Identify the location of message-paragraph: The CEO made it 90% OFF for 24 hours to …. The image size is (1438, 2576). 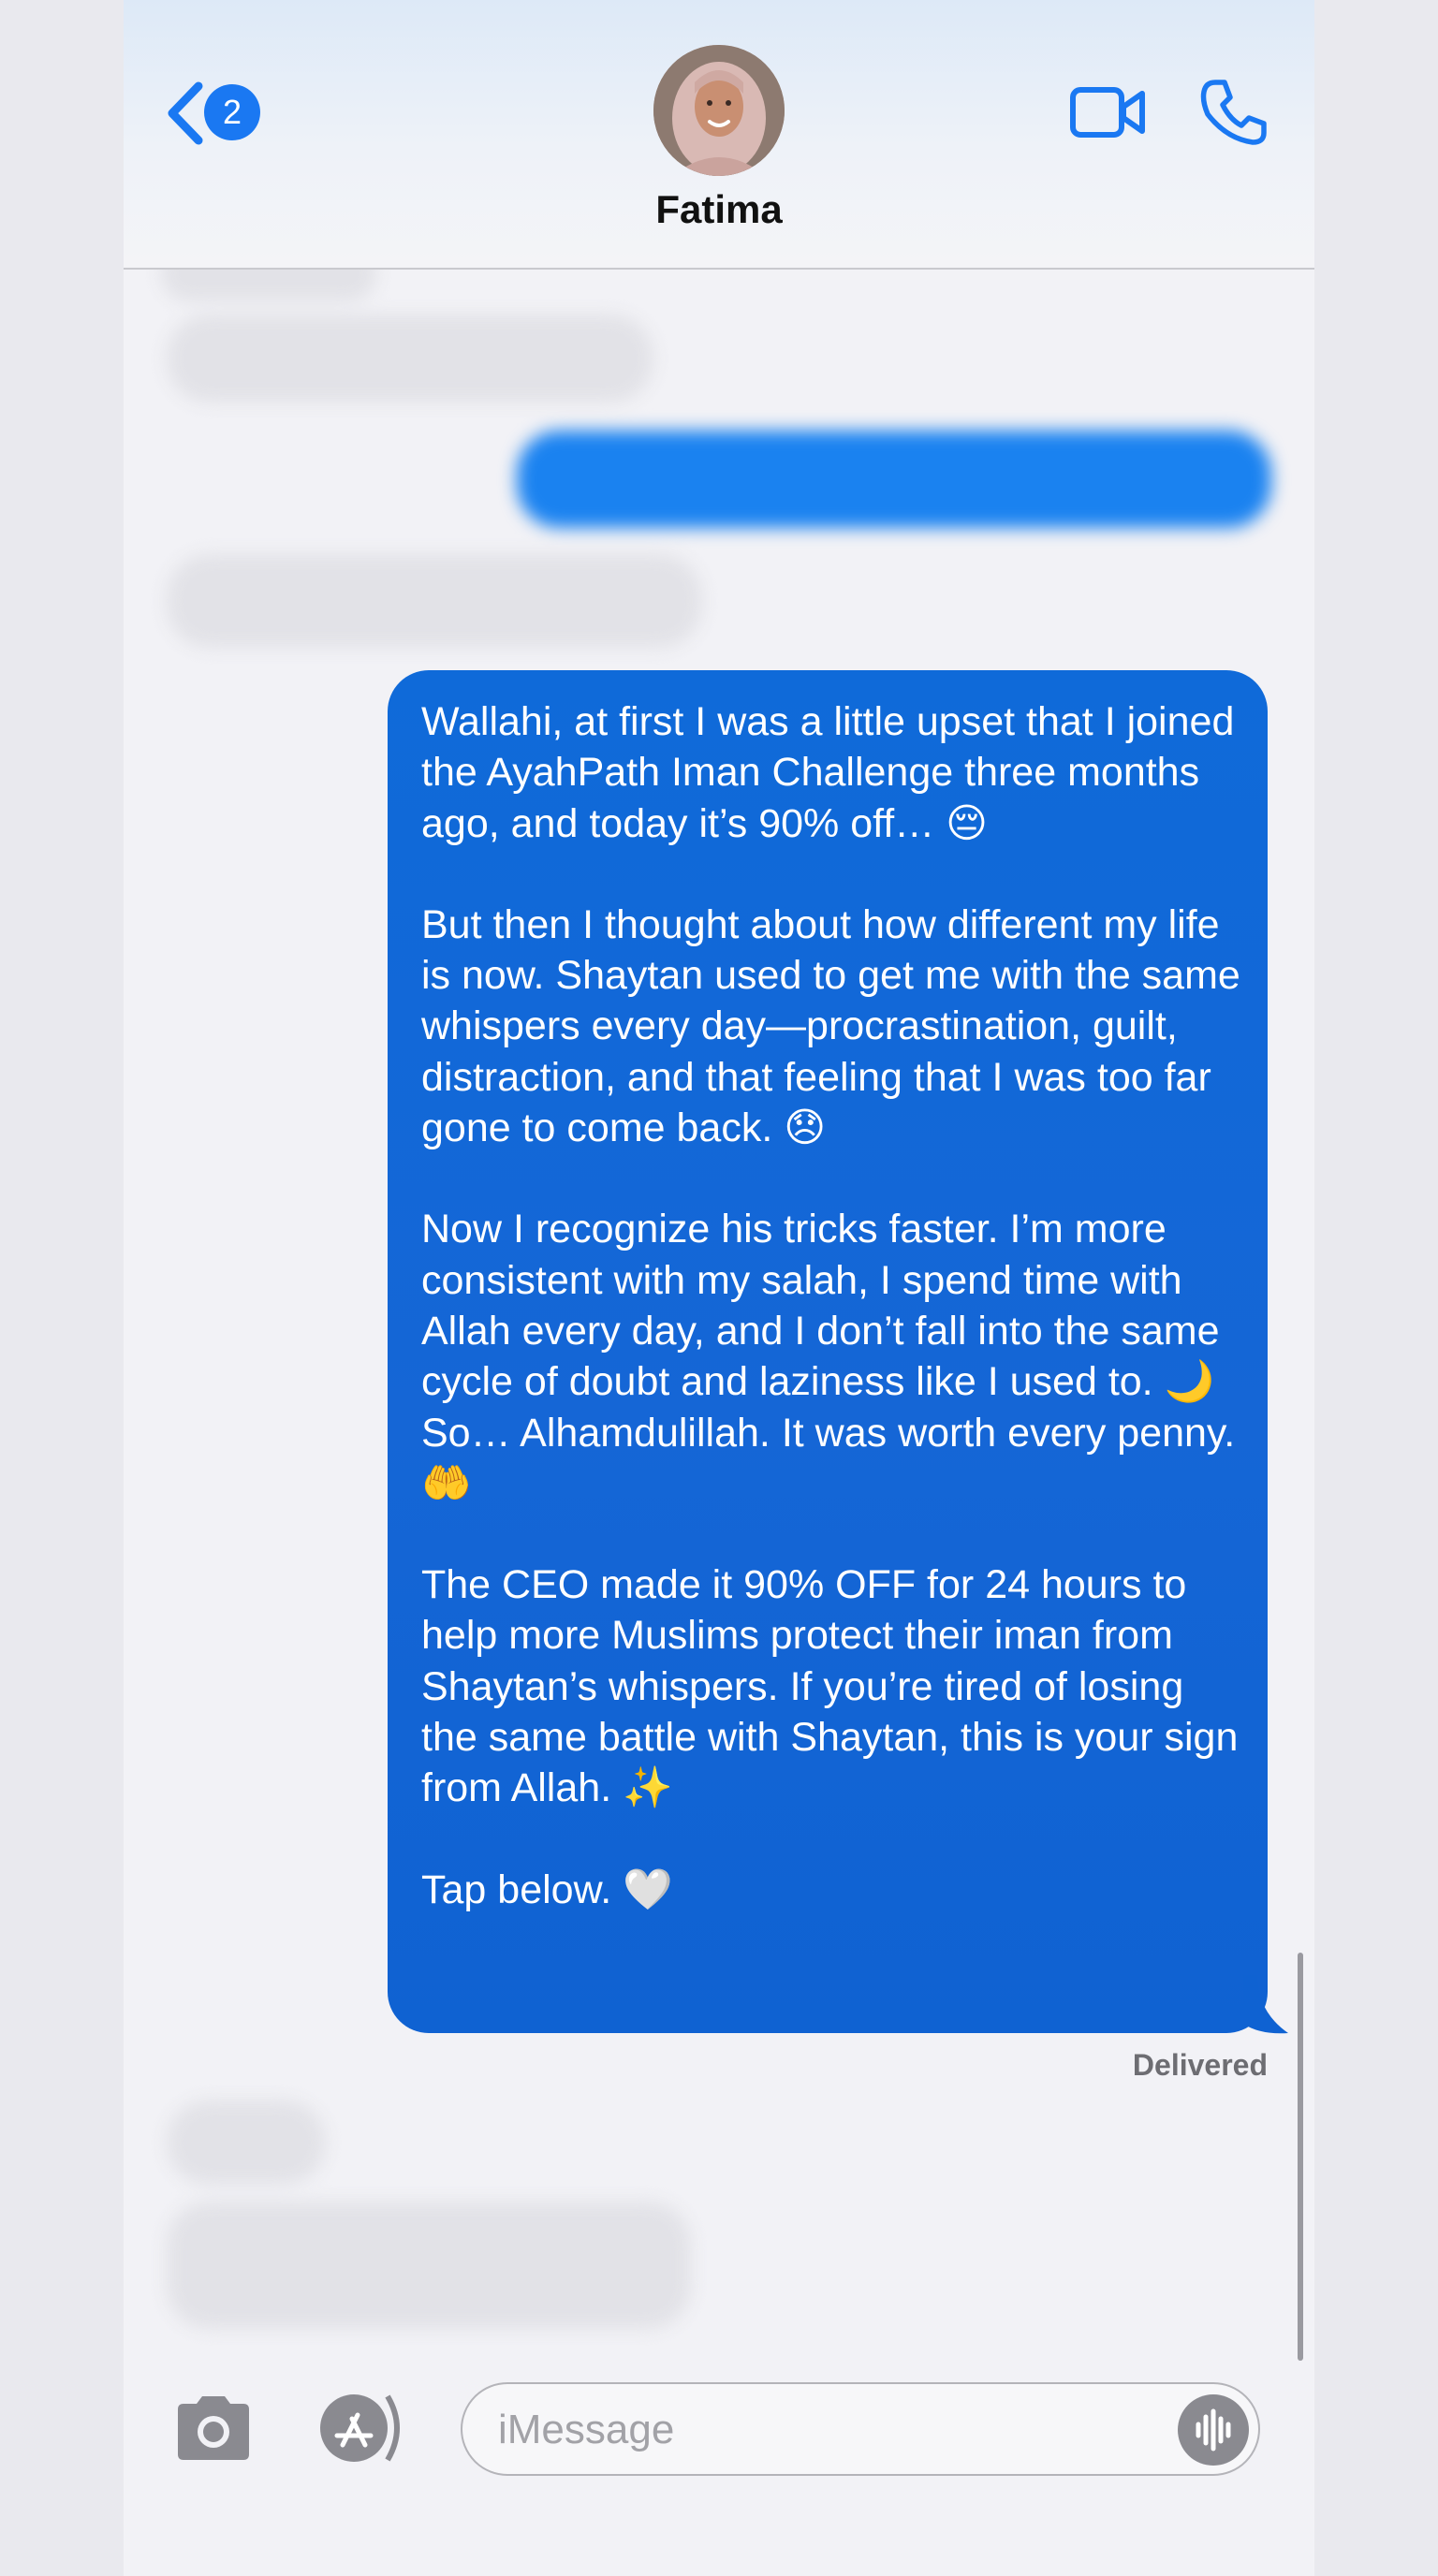
(830, 1686).